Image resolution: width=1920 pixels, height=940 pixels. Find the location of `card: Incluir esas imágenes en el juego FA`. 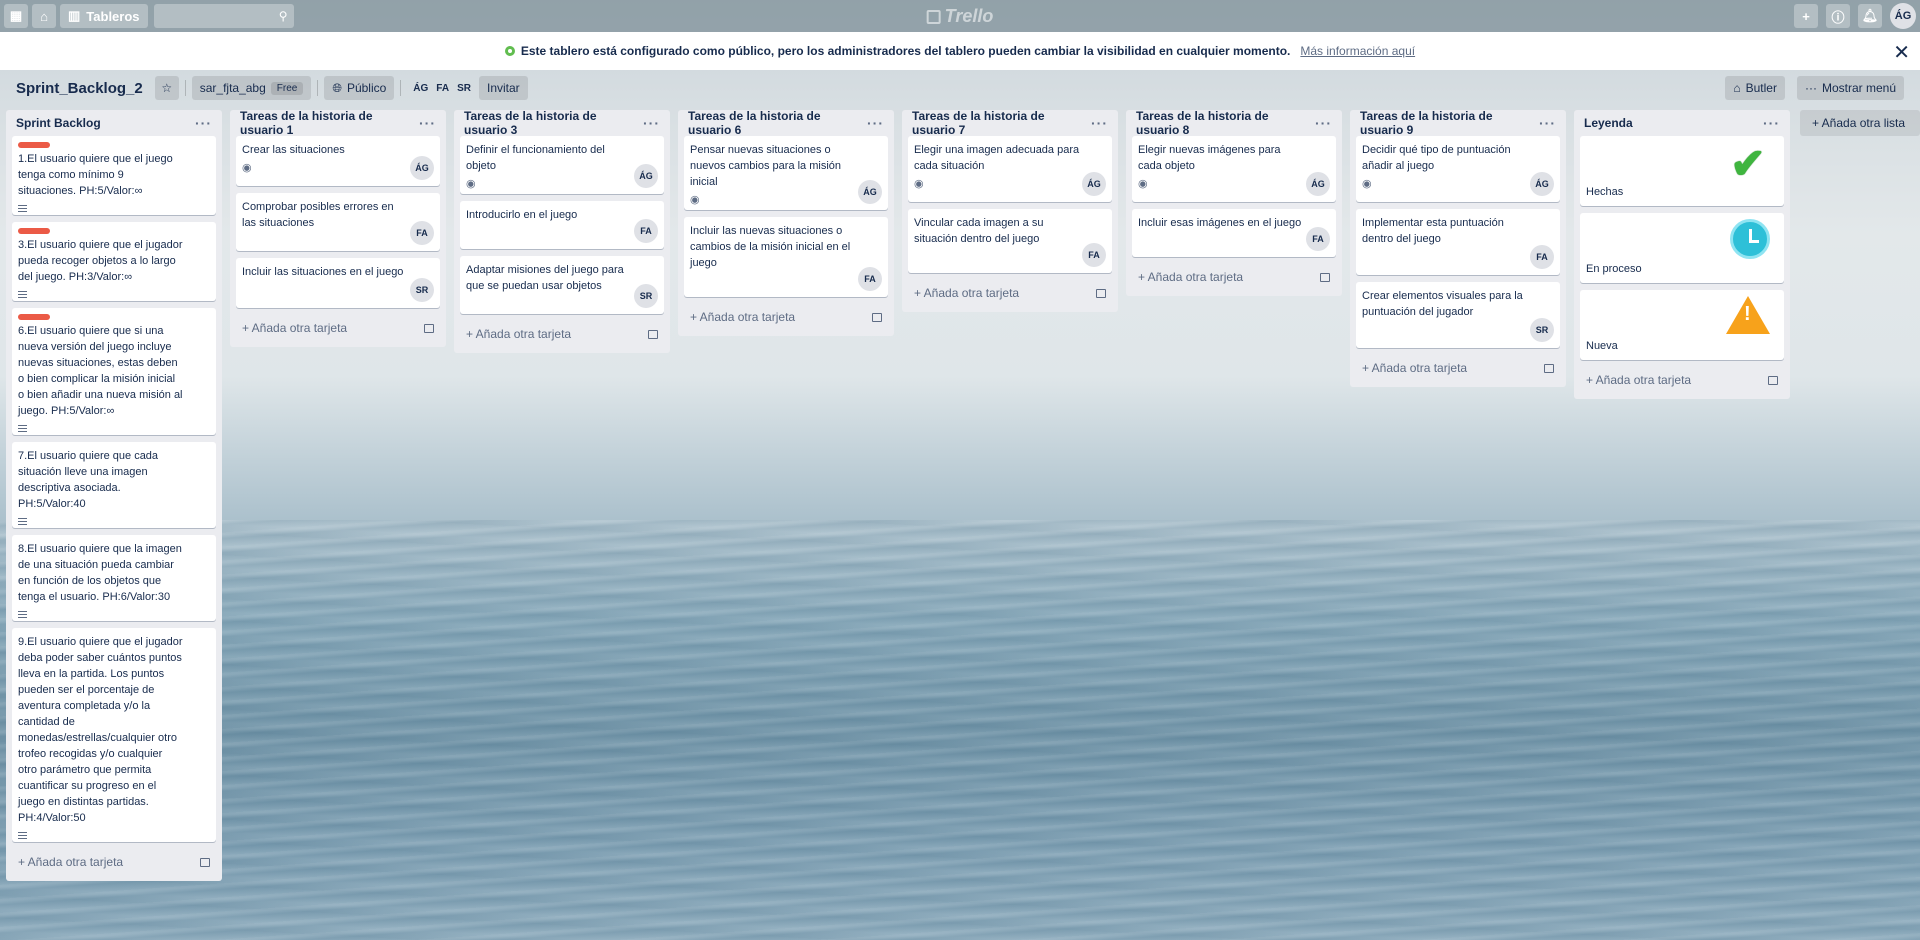

card: Incluir esas imágenes en el juego FA is located at coordinates (1234, 233).